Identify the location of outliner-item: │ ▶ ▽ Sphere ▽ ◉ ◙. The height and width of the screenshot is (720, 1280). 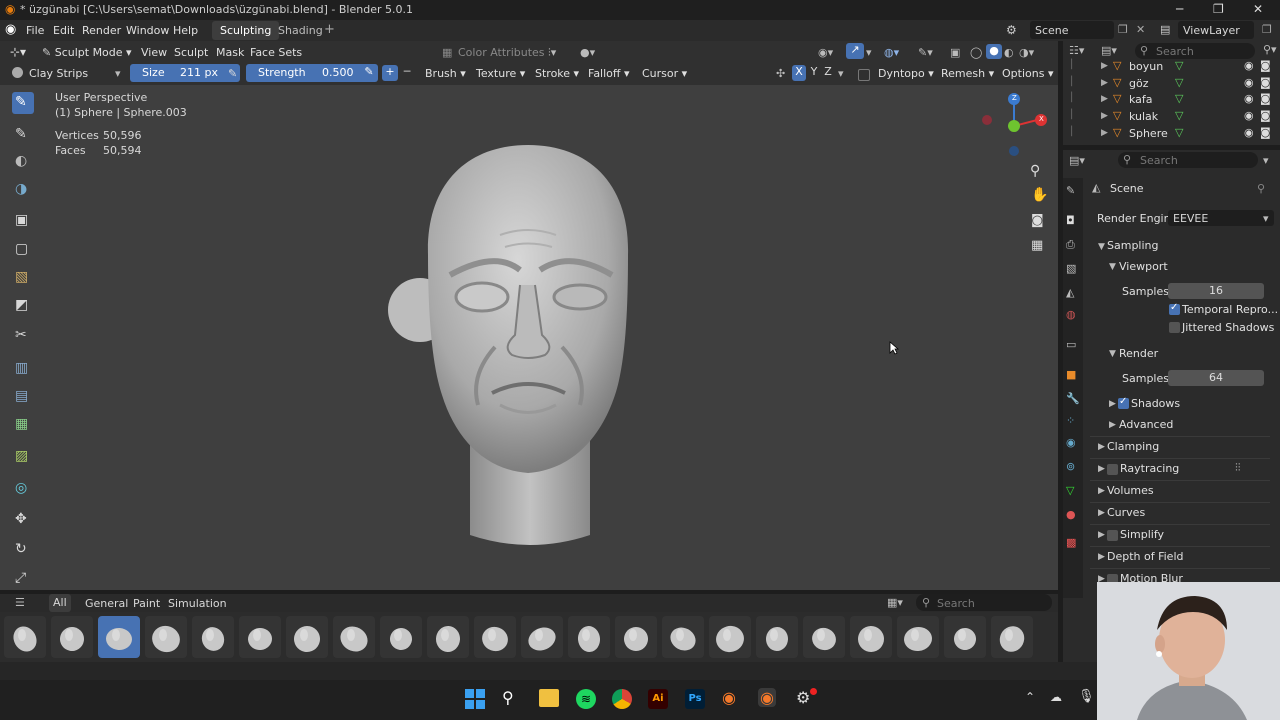
(1171, 134).